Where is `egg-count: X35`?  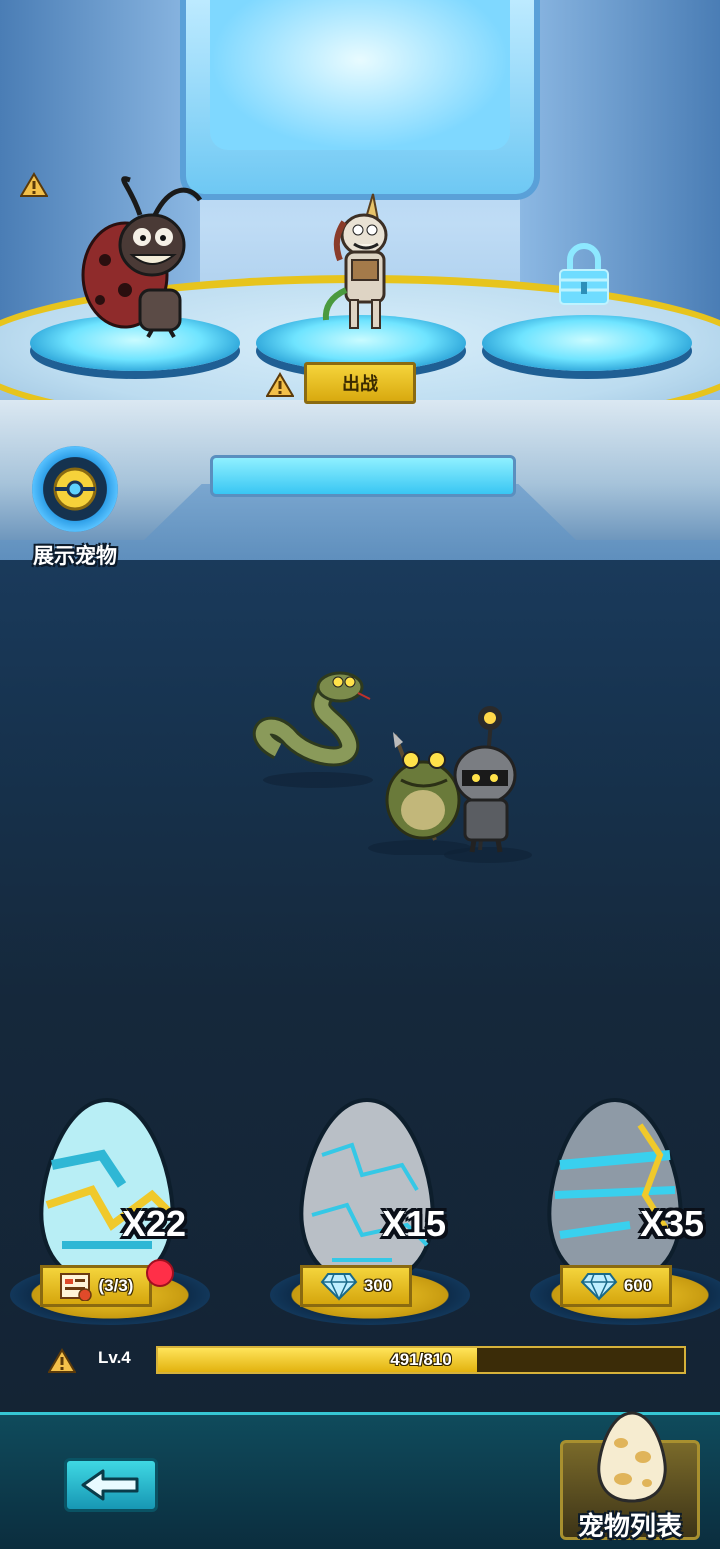
egg-count: X35 is located at coordinates (672, 1223).